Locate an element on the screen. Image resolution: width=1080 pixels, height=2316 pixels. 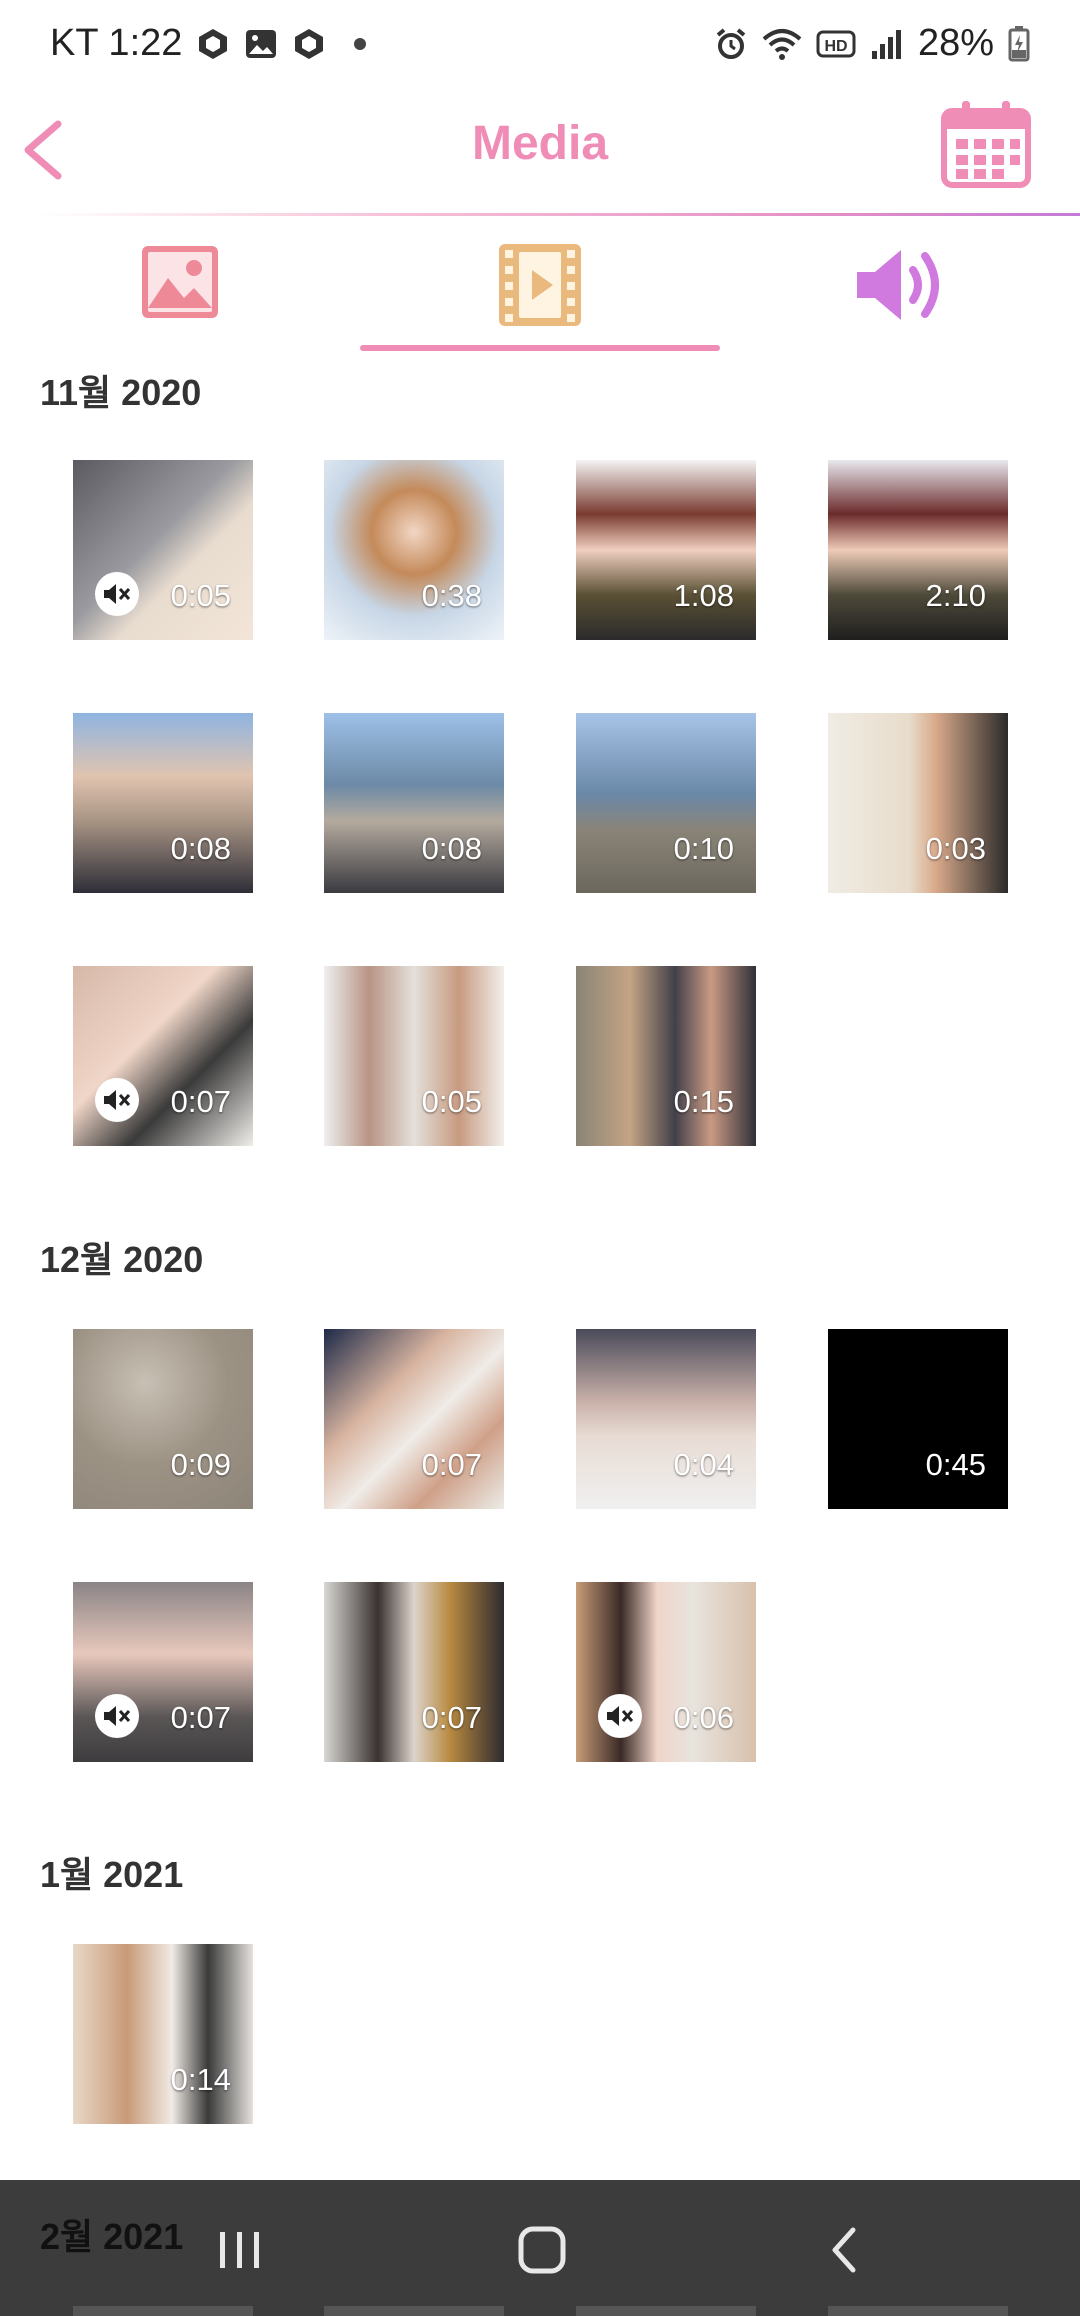
battery-icon is located at coordinates (1019, 43).